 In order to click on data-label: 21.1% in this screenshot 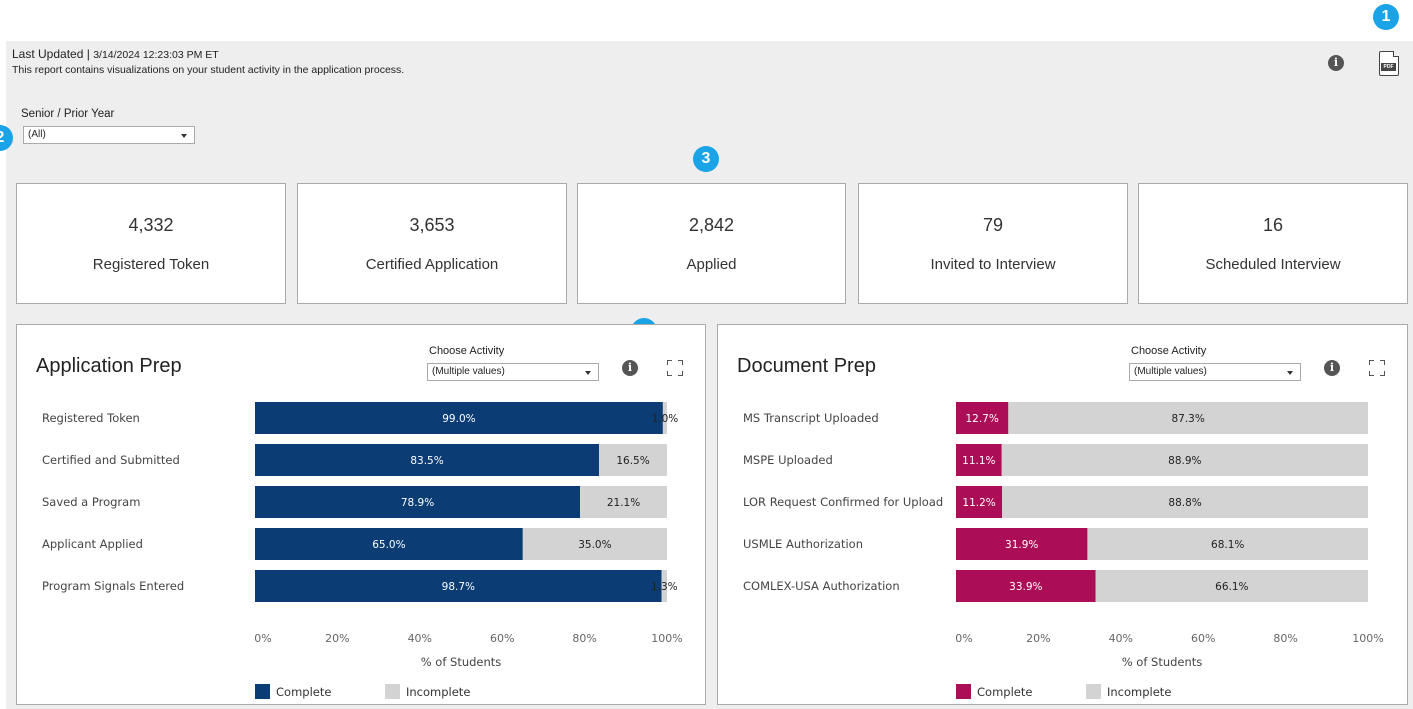, I will do `click(623, 503)`.